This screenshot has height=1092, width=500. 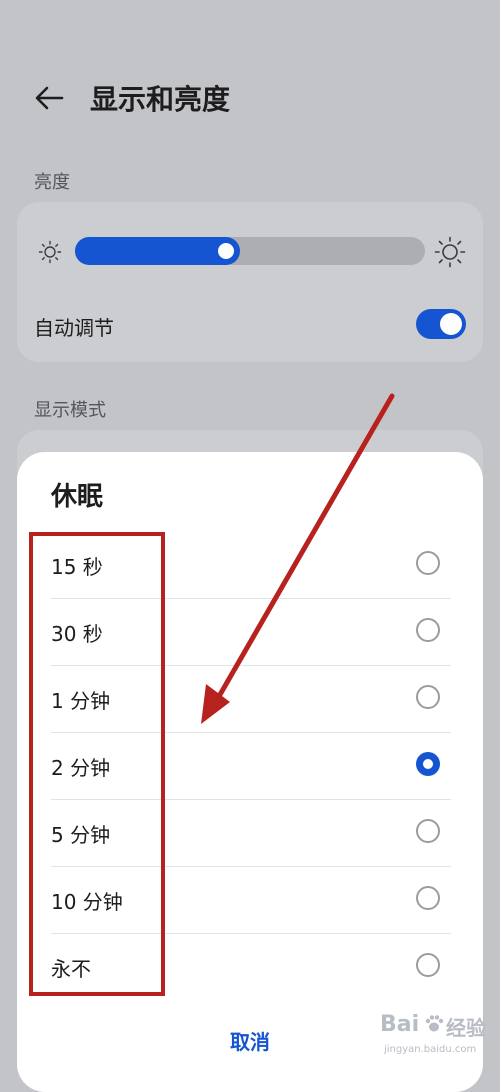 What do you see at coordinates (439, 1039) in the screenshot?
I see `baidu-watermark: Bai 经验 jingyan.baidu.com` at bounding box center [439, 1039].